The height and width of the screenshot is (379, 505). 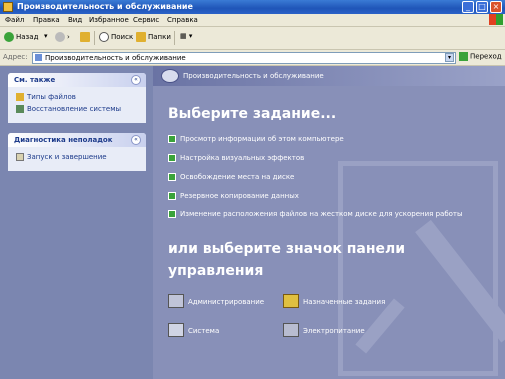 What do you see at coordinates (244, 58) in the screenshot?
I see `address-input: Производительность и обслуживание` at bounding box center [244, 58].